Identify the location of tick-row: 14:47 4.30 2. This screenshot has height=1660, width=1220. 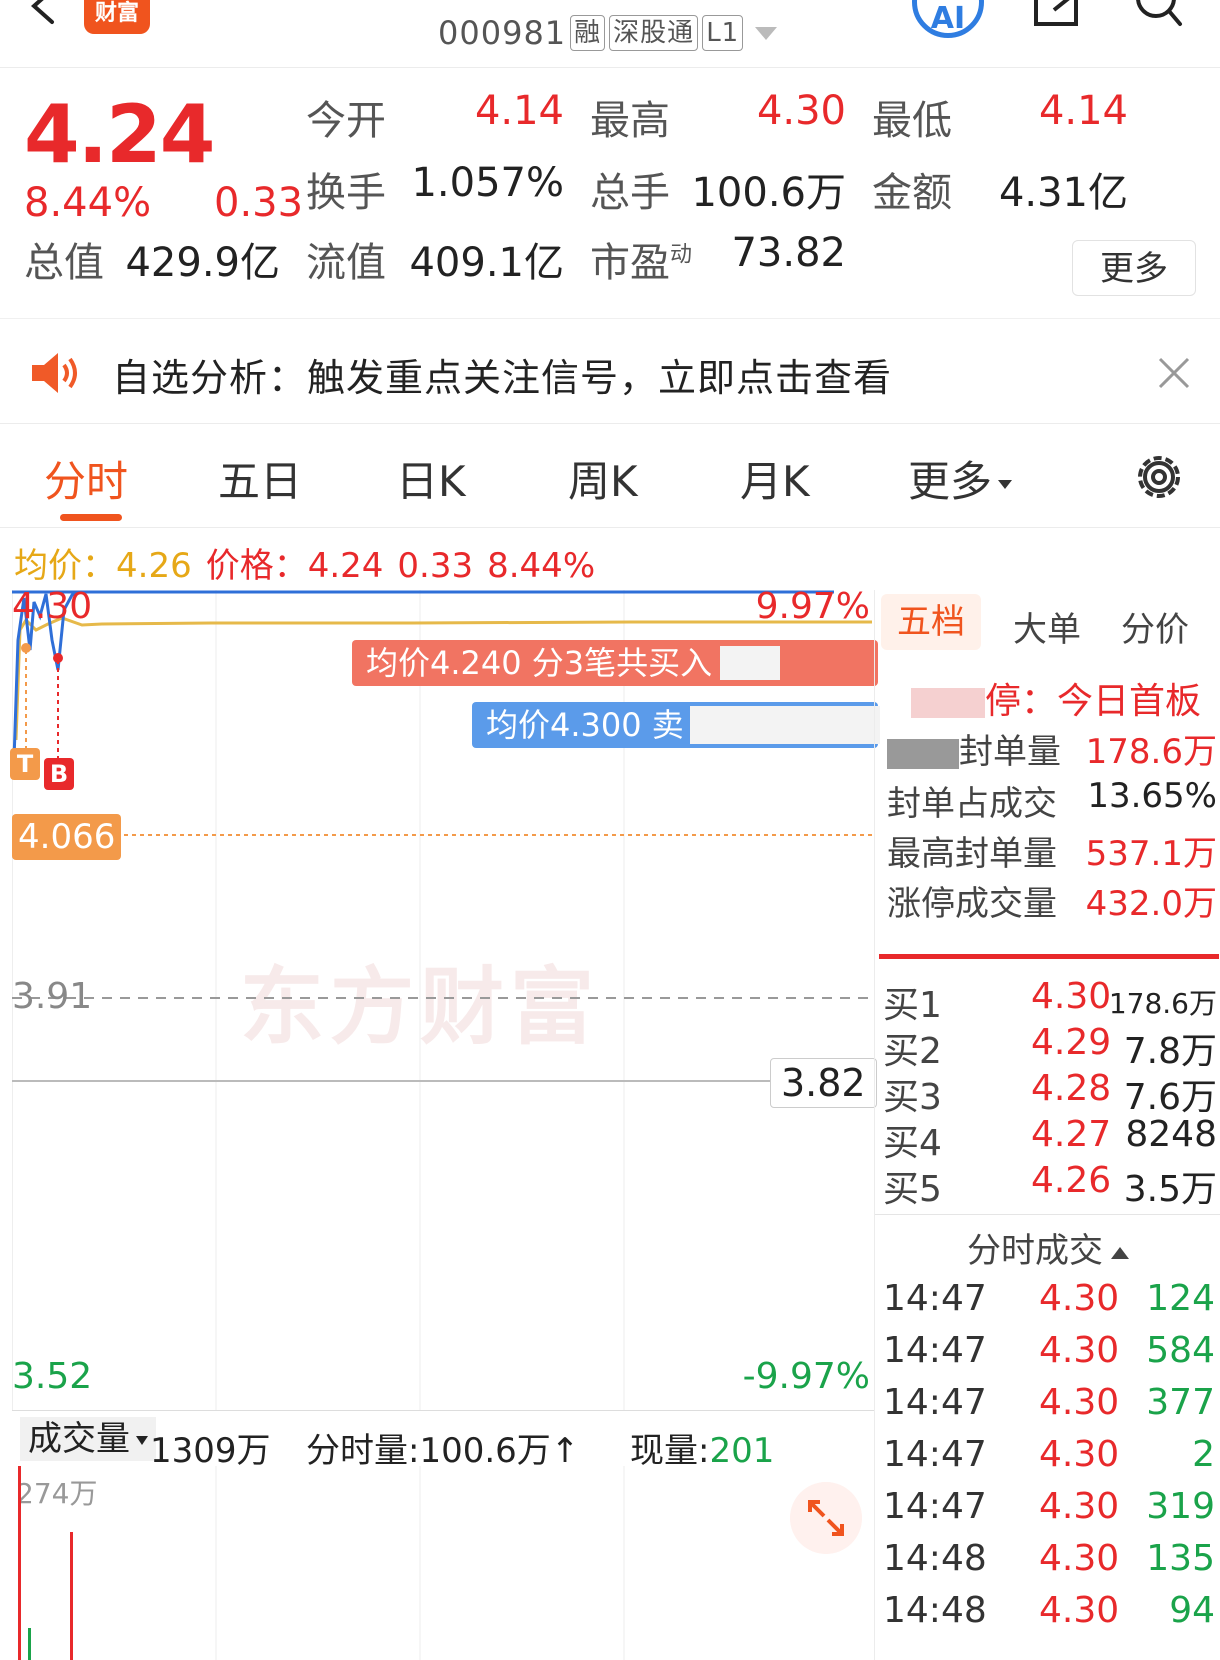
(1051, 1460).